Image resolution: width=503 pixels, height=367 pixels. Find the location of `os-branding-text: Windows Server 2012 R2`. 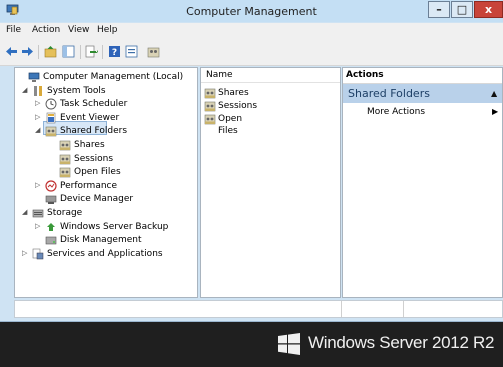

os-branding-text: Windows Server 2012 R2 is located at coordinates (401, 342).